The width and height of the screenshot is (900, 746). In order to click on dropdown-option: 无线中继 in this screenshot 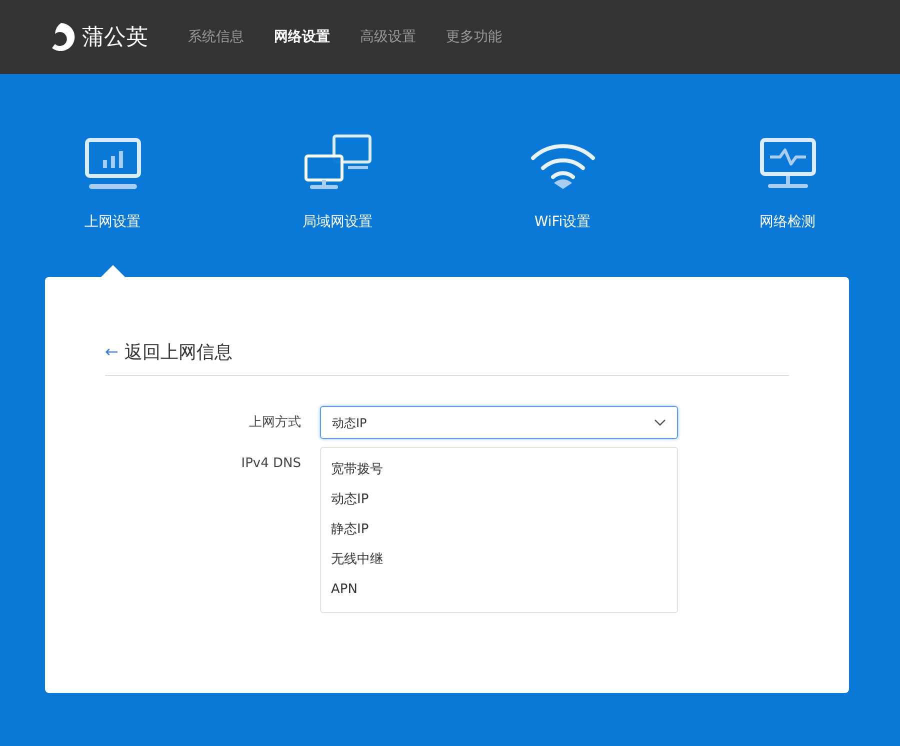, I will do `click(499, 560)`.